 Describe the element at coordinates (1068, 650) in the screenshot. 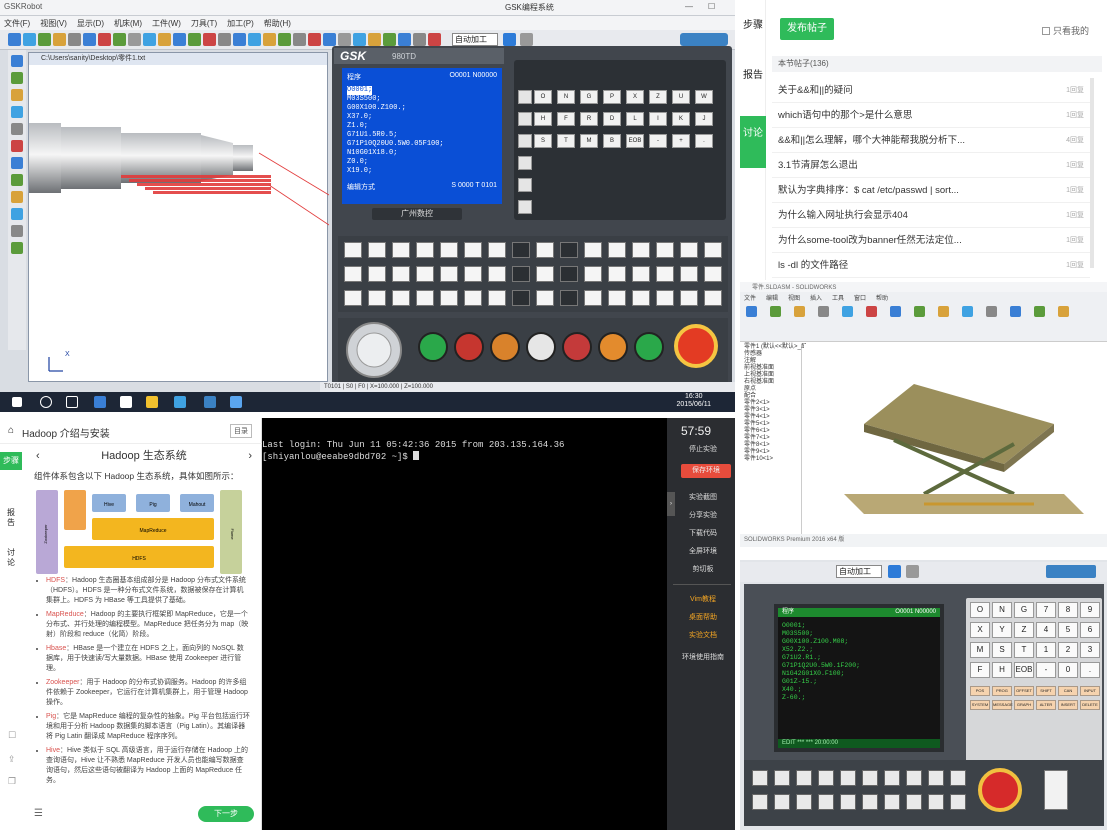

I see `key: 2` at that location.